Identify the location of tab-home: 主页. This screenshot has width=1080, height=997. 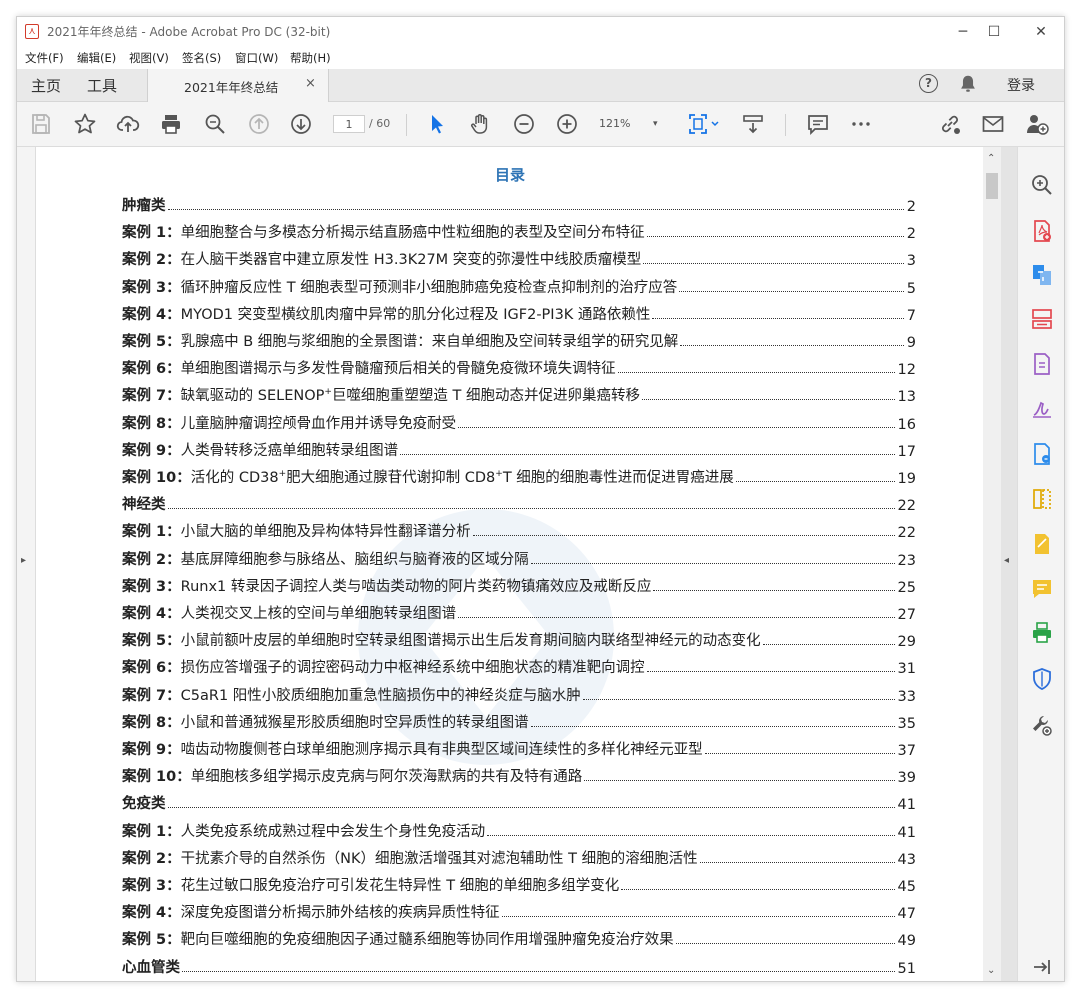
(46, 85).